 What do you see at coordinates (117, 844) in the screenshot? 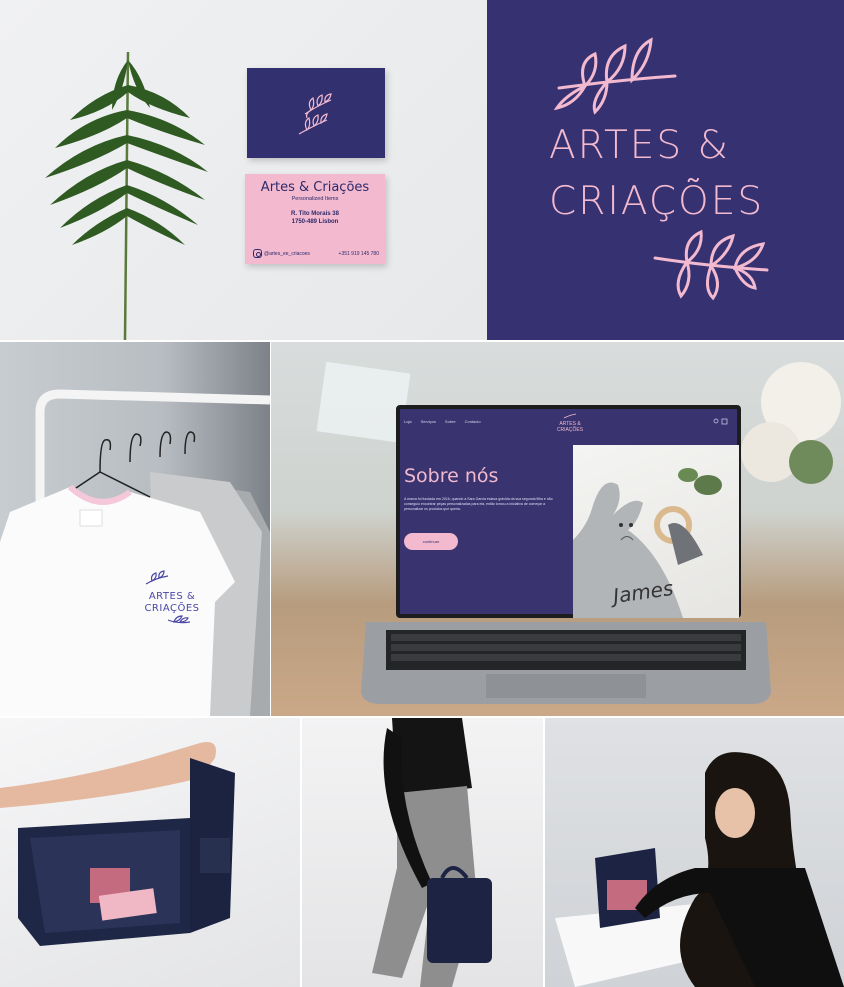
I see `open-bag-illustration` at bounding box center [117, 844].